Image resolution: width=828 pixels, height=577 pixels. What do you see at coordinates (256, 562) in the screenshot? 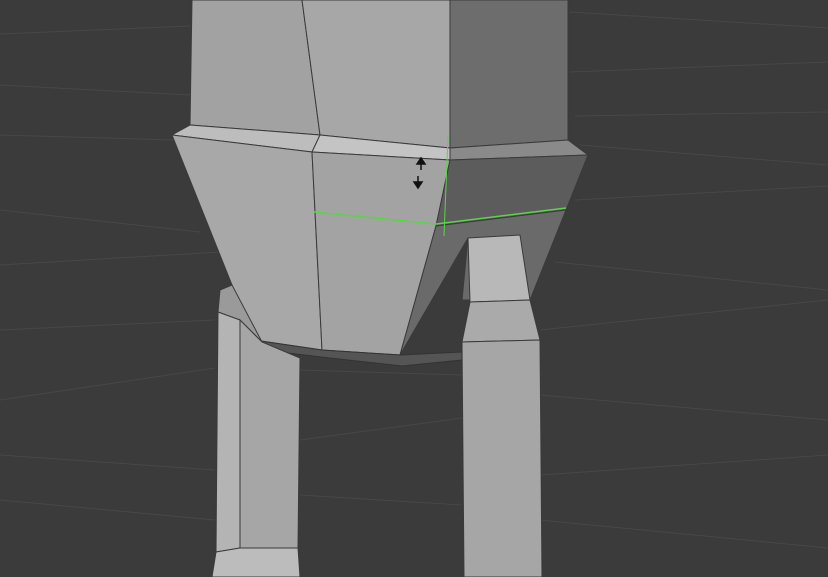
I see `left-foot-top` at bounding box center [256, 562].